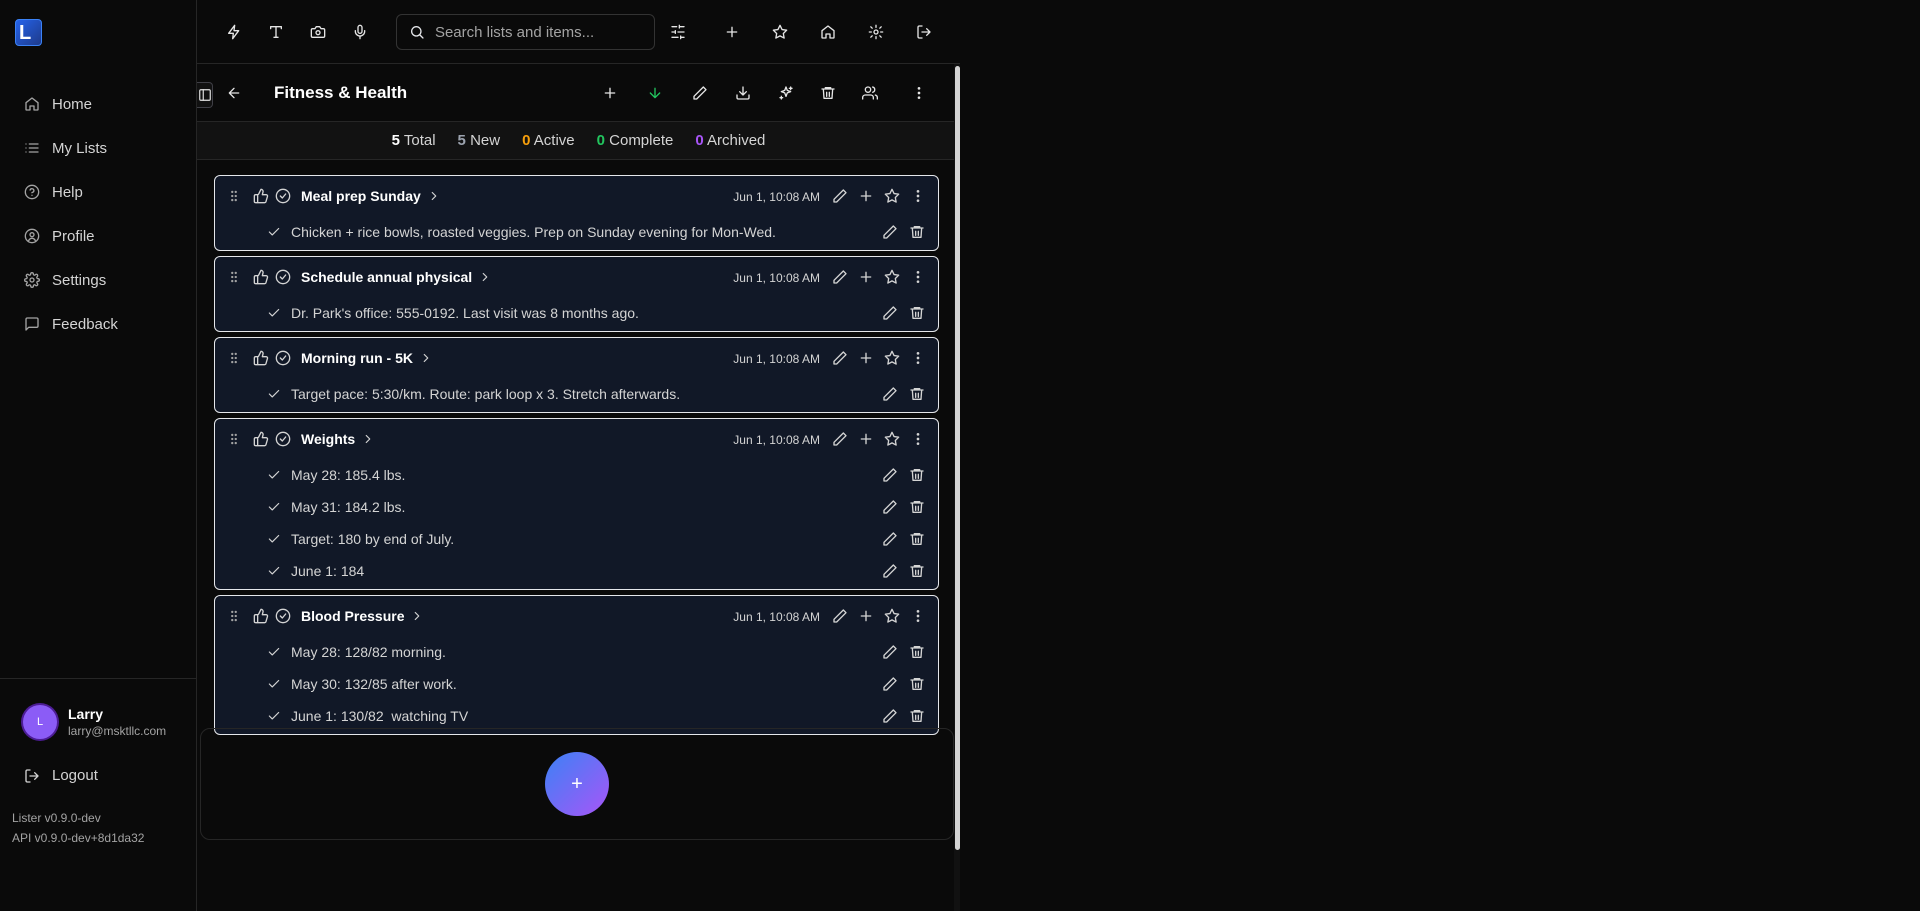 This screenshot has width=1920, height=911. Describe the element at coordinates (396, 277) in the screenshot. I see `item-title: Schedule annual physical` at that location.